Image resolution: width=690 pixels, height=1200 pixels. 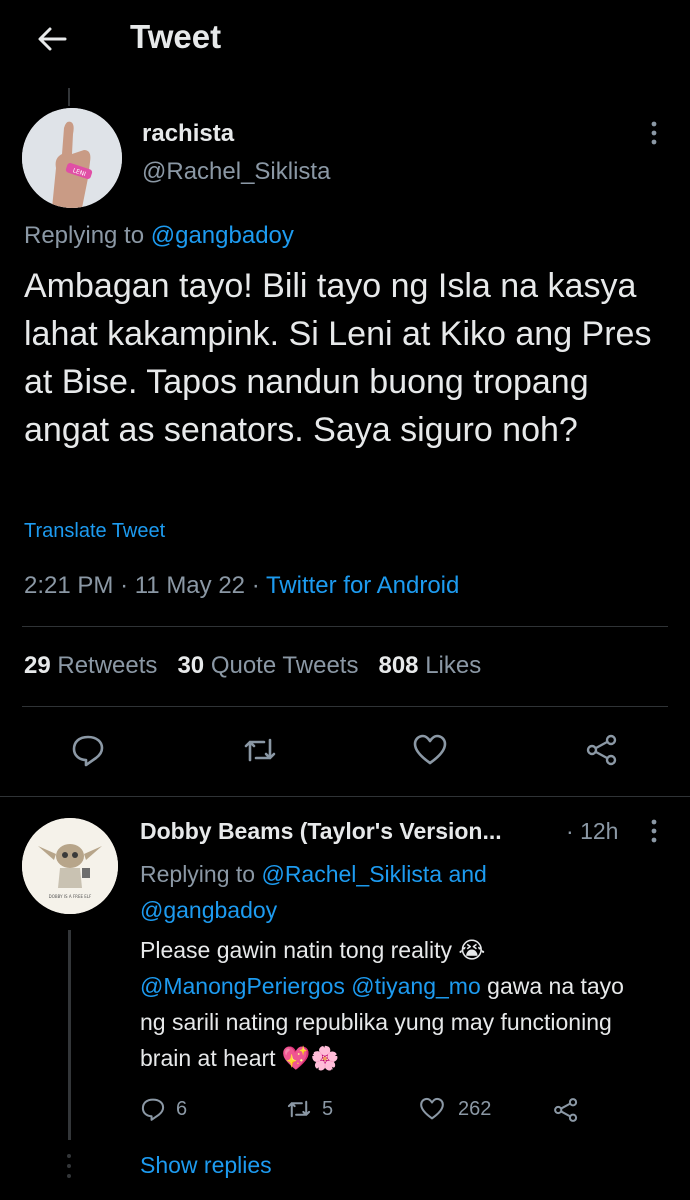 I want to click on quotes-stat: 30 Quote Tweets, so click(x=267, y=665).